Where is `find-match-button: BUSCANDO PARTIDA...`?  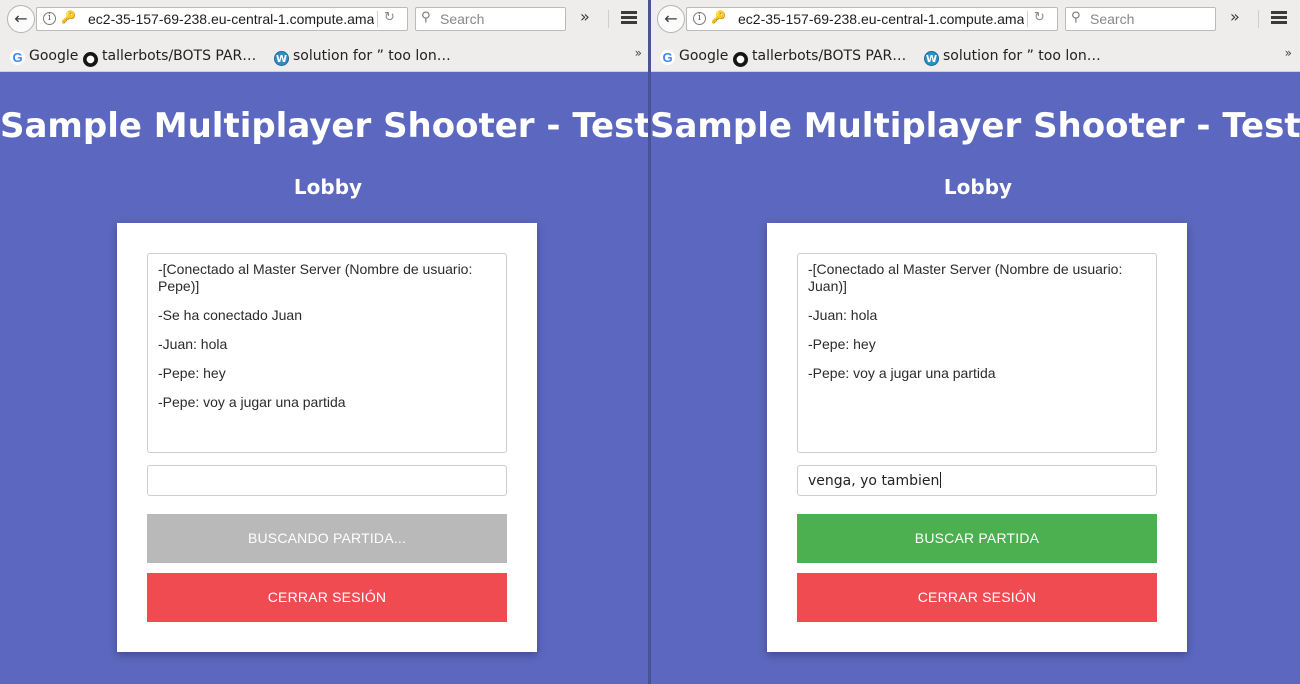 find-match-button: BUSCANDO PARTIDA... is located at coordinates (327, 538).